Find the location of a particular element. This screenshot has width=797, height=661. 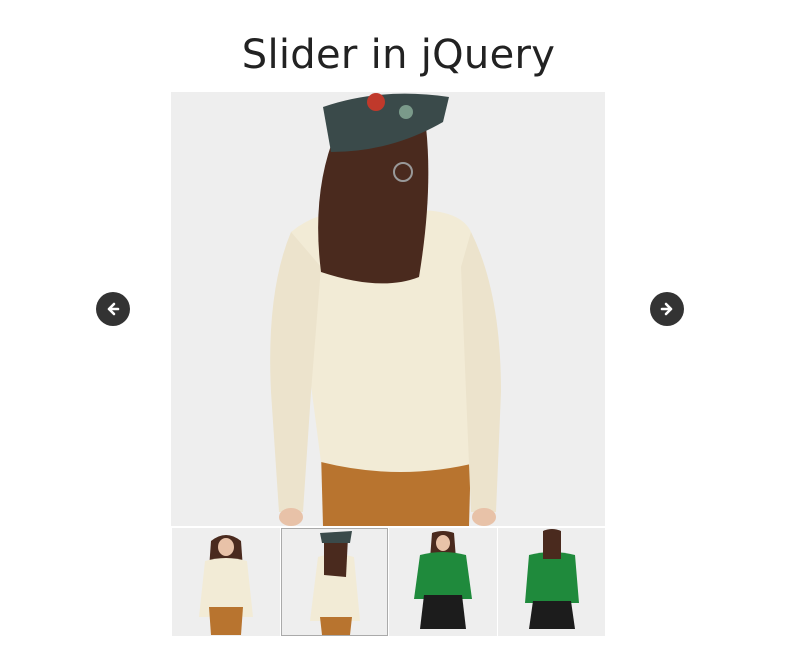

prev-slide-button is located at coordinates (113, 309).